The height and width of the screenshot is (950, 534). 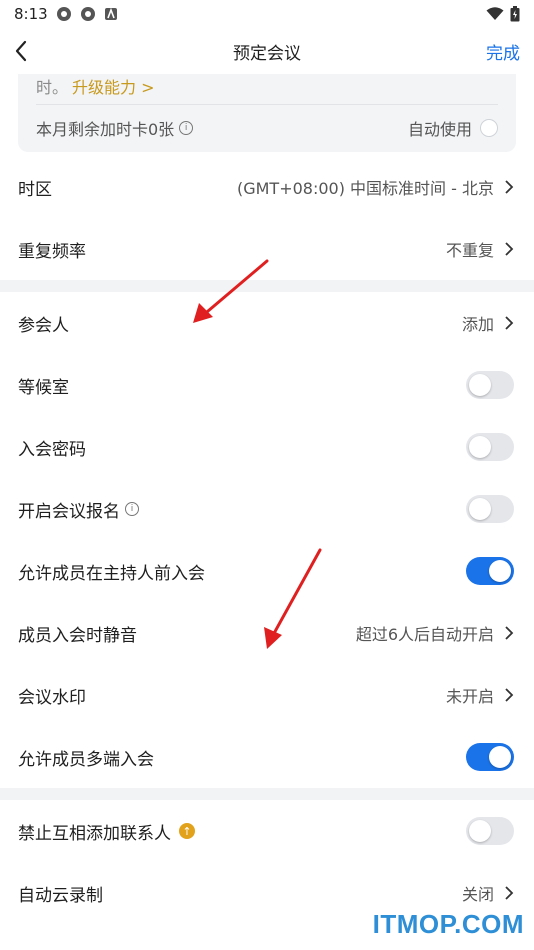 I want to click on meeting-watermark-value-text: 未开启, so click(x=469, y=696).